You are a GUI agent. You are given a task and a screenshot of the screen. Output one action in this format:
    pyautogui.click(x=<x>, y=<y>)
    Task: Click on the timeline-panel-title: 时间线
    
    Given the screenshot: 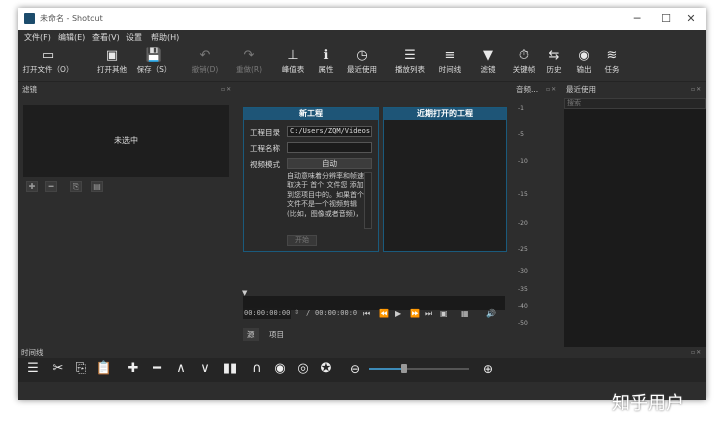 What is the action you would take?
    pyautogui.click(x=32, y=352)
    